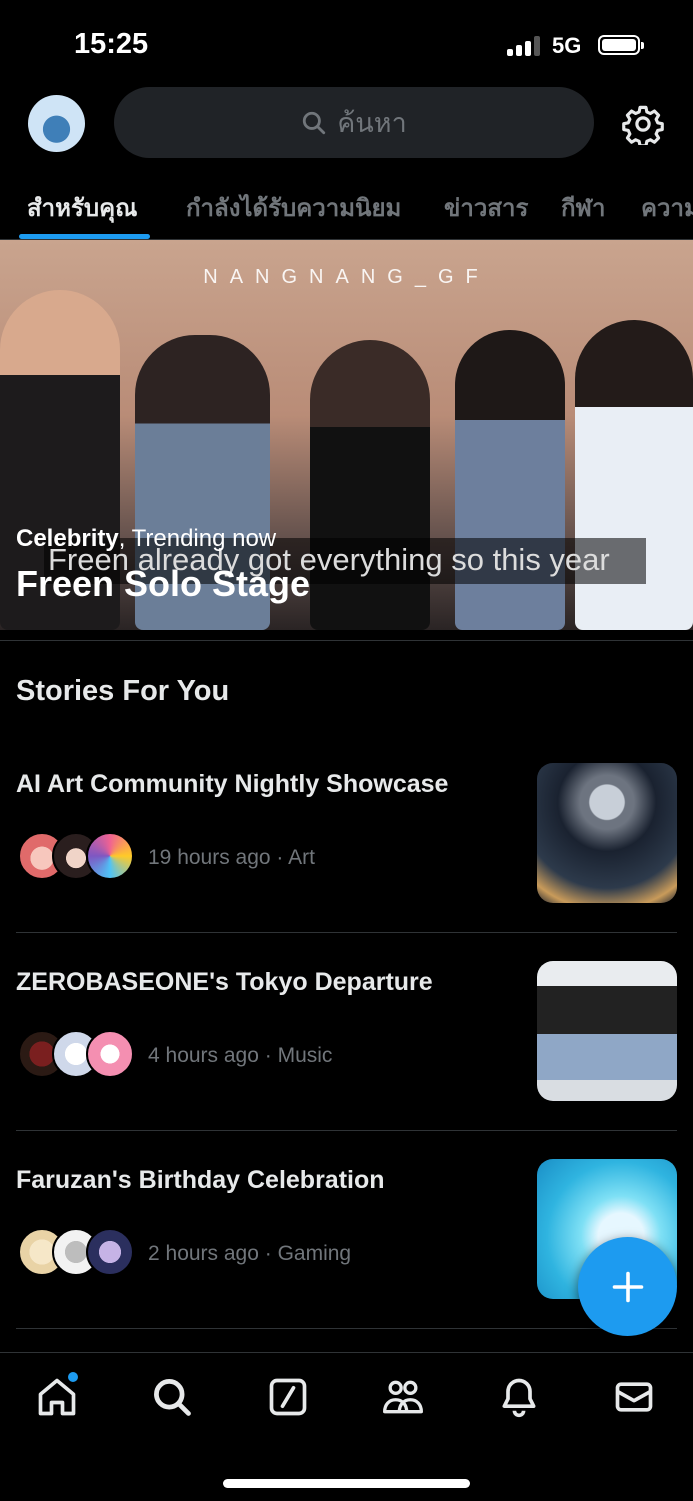  Describe the element at coordinates (621, 45) in the screenshot. I see `battery-icon` at that location.